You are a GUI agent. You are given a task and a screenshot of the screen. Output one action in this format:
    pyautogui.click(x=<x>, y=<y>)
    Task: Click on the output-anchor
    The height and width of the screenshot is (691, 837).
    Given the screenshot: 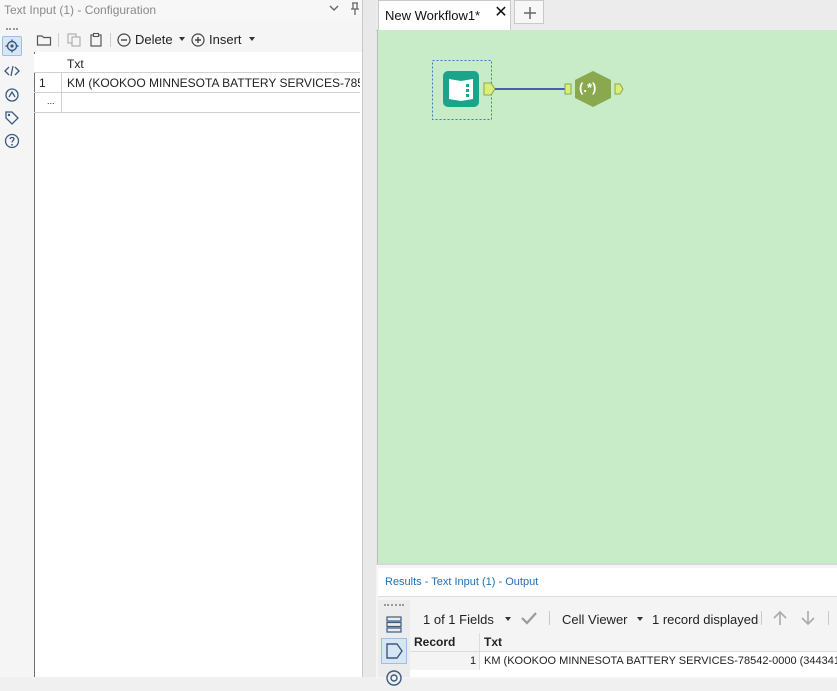 What is the action you would take?
    pyautogui.click(x=489, y=89)
    